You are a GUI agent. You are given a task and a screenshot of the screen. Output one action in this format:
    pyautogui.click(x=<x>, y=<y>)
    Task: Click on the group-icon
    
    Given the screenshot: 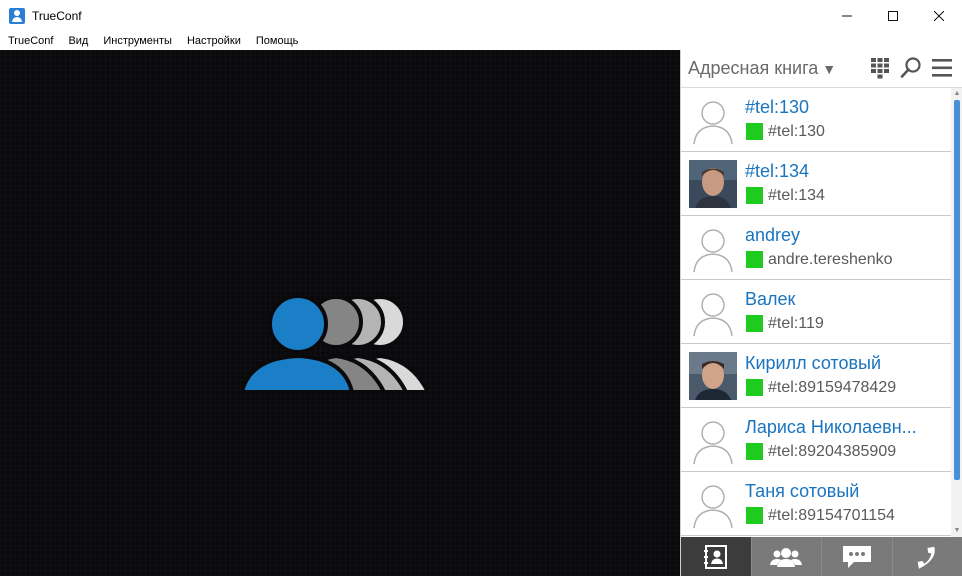 What is the action you would take?
    pyautogui.click(x=786, y=557)
    